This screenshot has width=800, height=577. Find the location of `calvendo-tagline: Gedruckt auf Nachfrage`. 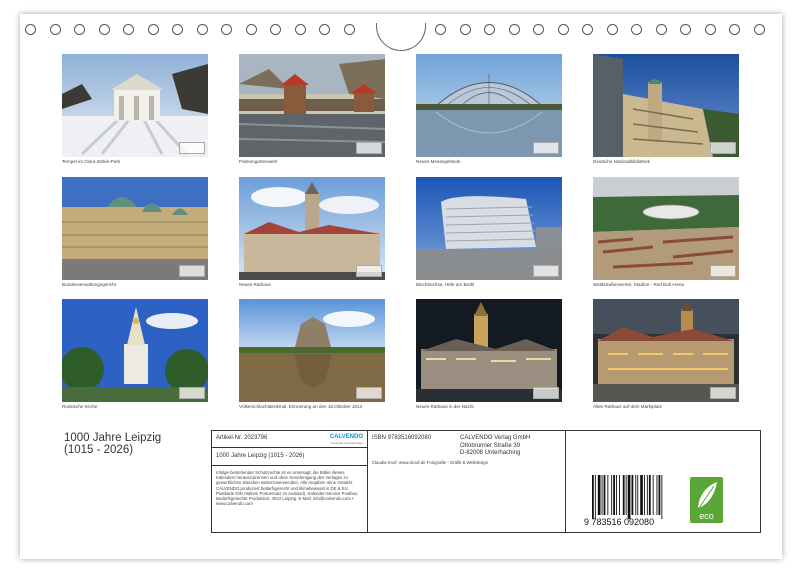

calvendo-tagline: Gedruckt auf Nachfrage is located at coordinates (347, 443).